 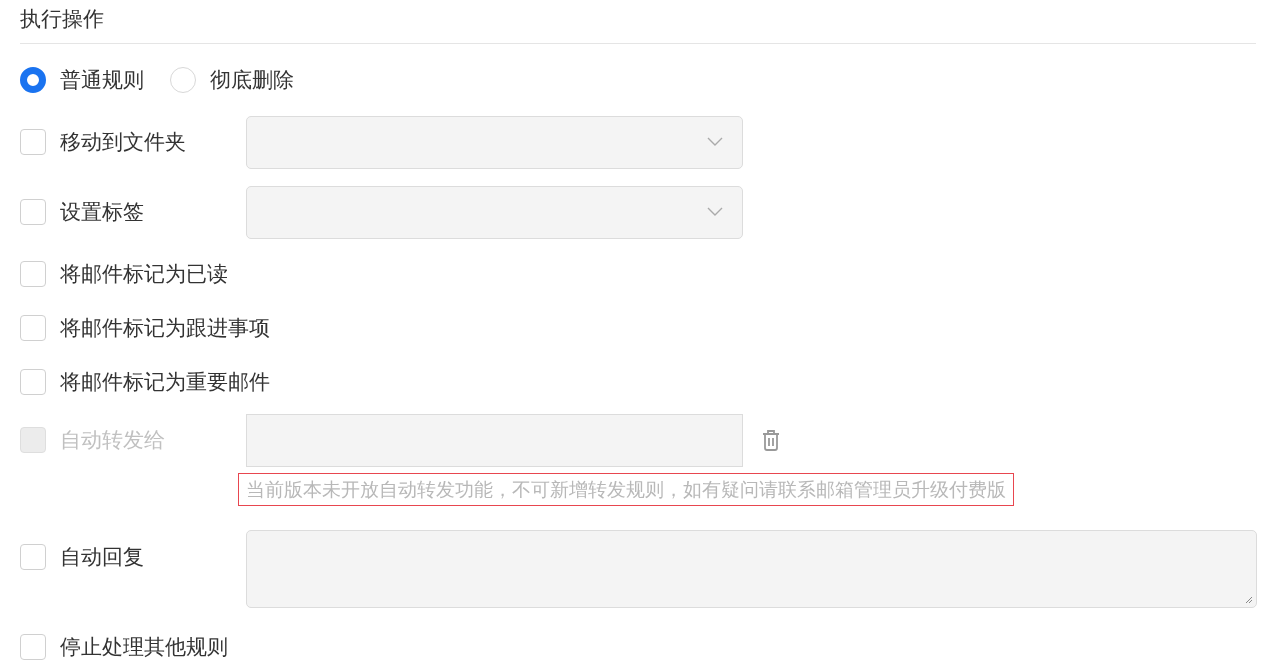 What do you see at coordinates (112, 440) in the screenshot?
I see `checkbox-label: 自动转发给` at bounding box center [112, 440].